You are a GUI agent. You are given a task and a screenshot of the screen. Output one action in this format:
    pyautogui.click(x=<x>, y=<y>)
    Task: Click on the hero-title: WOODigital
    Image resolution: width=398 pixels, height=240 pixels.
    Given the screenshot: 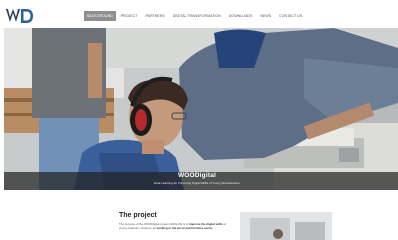 What is the action you would take?
    pyautogui.click(x=197, y=175)
    